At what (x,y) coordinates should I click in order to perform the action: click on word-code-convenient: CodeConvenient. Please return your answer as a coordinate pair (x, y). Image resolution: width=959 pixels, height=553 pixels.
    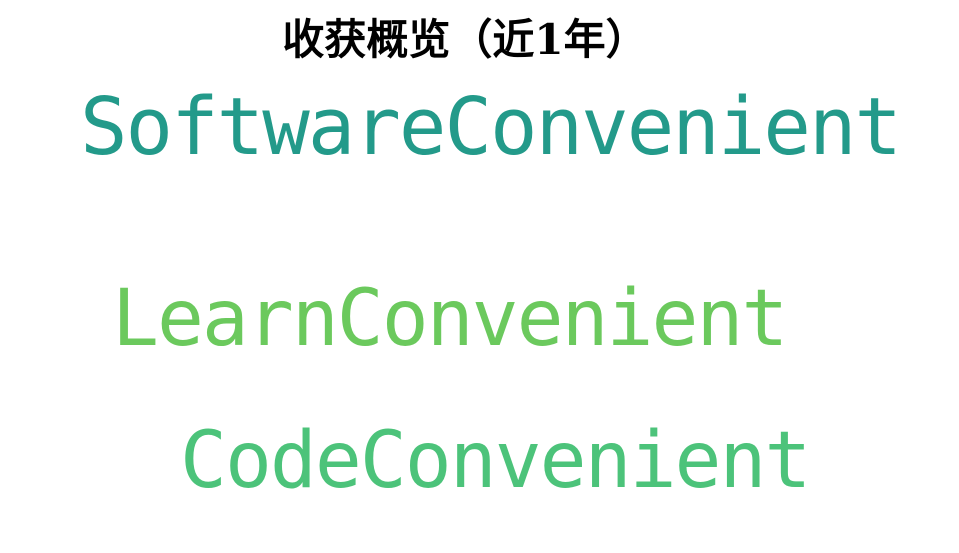
    Looking at the image, I should click on (495, 461).